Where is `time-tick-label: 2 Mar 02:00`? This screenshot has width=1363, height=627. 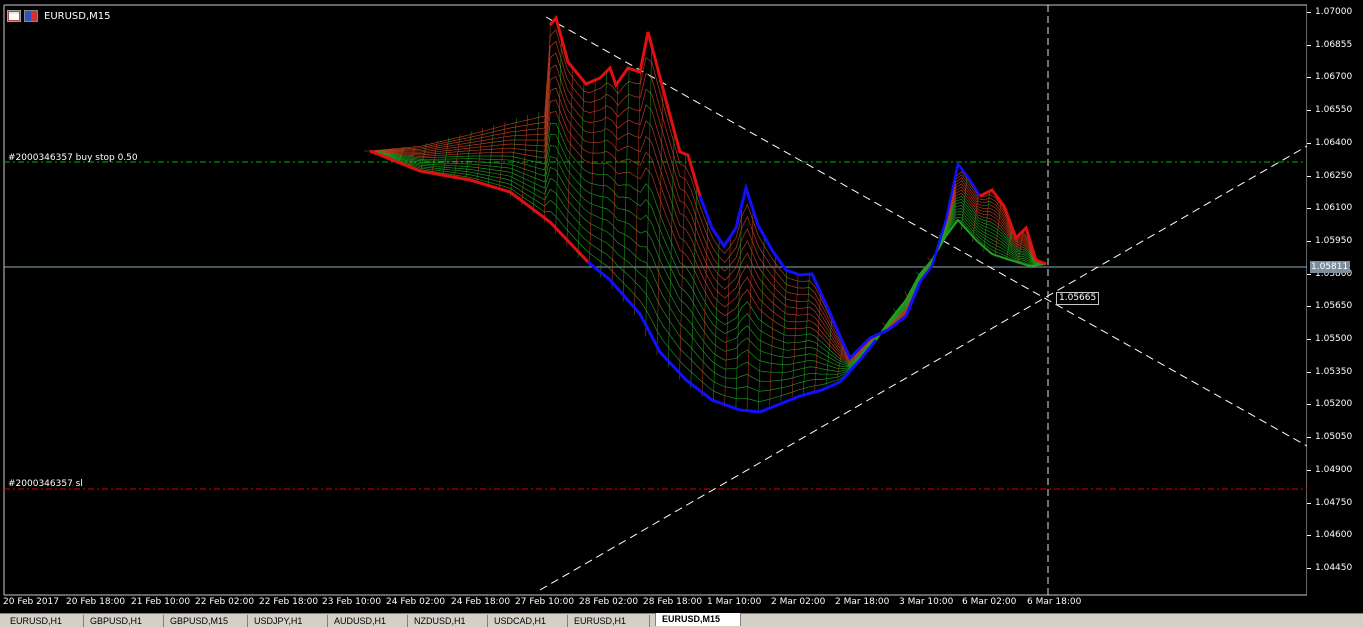 time-tick-label: 2 Mar 02:00 is located at coordinates (798, 602).